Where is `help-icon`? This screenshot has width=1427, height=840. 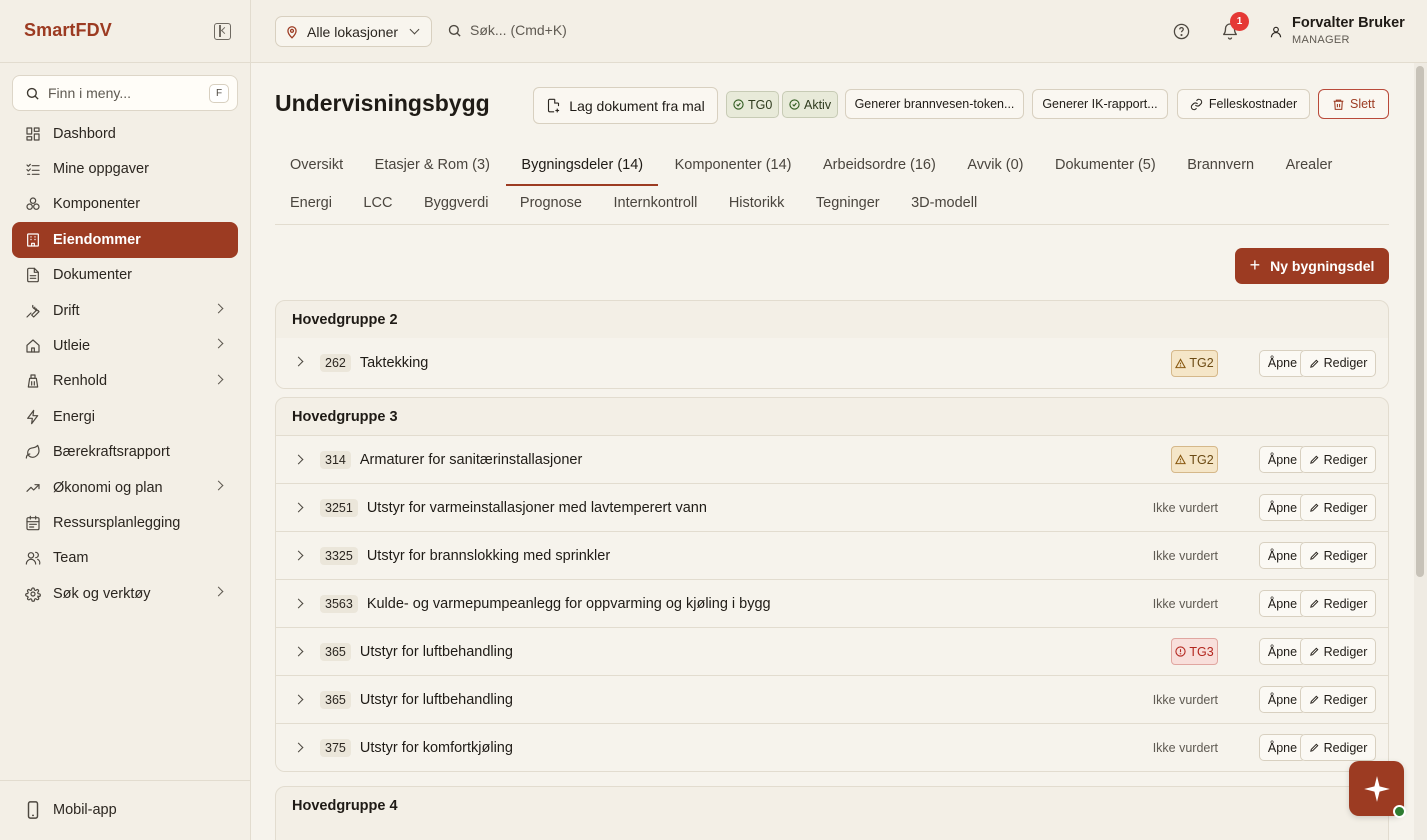
help-icon is located at coordinates (1181, 31).